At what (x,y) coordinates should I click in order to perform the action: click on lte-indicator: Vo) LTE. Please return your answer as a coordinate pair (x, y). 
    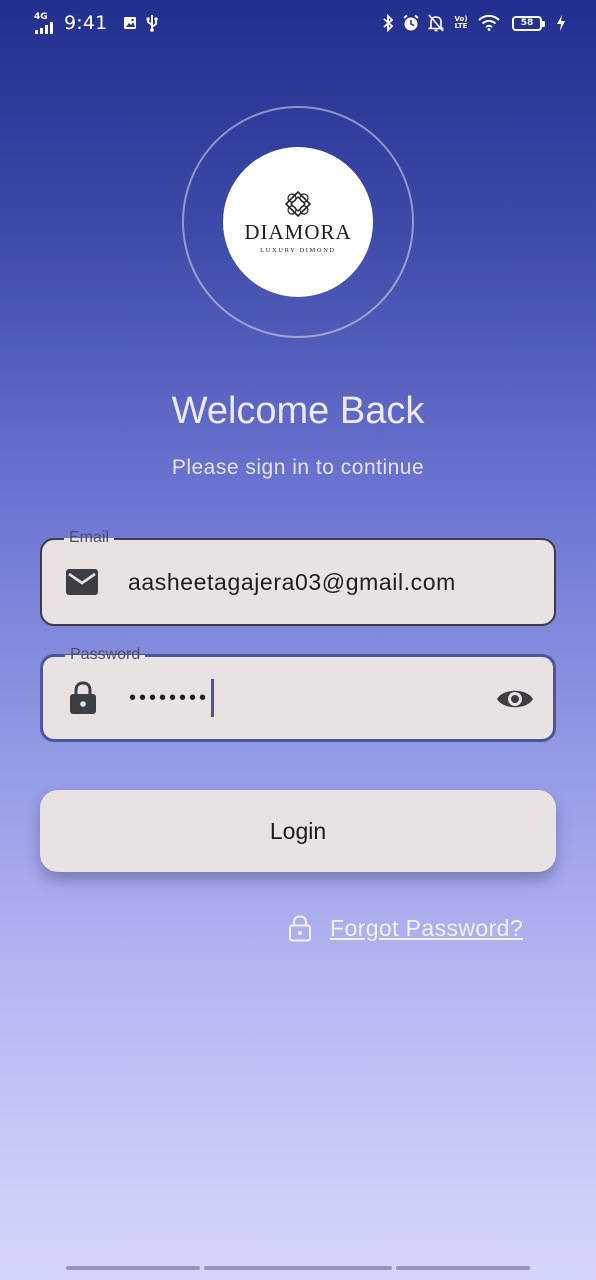
    Looking at the image, I should click on (461, 22).